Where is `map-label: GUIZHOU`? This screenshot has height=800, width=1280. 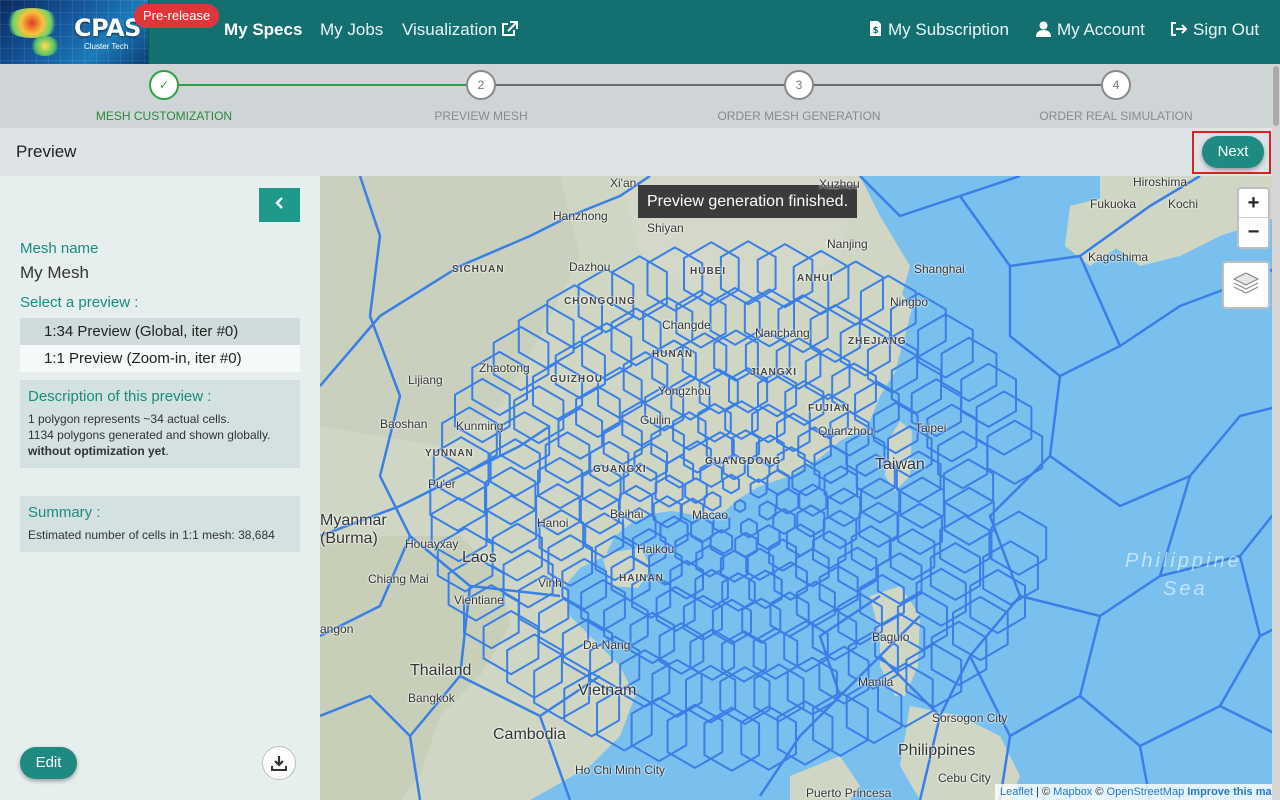
map-label: GUIZHOU is located at coordinates (577, 379).